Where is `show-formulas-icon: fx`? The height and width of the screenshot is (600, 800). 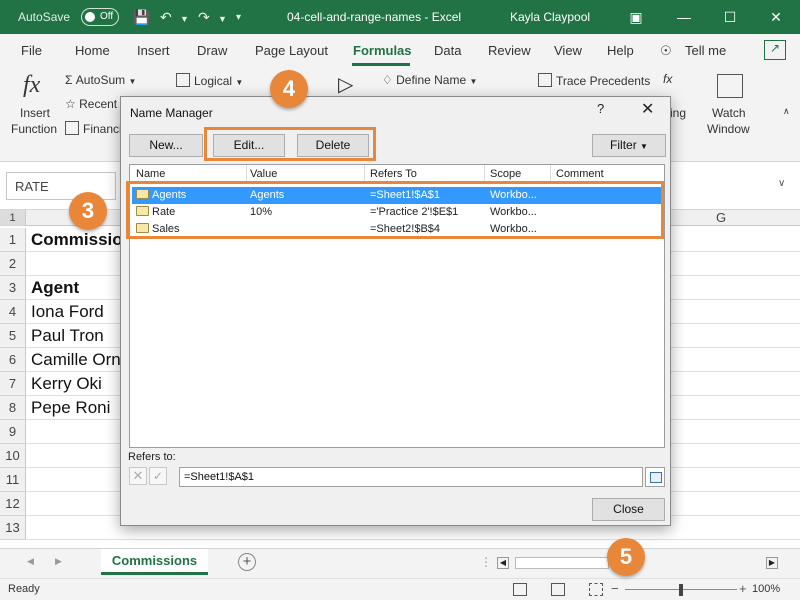
show-formulas-icon: fx is located at coordinates (667, 79).